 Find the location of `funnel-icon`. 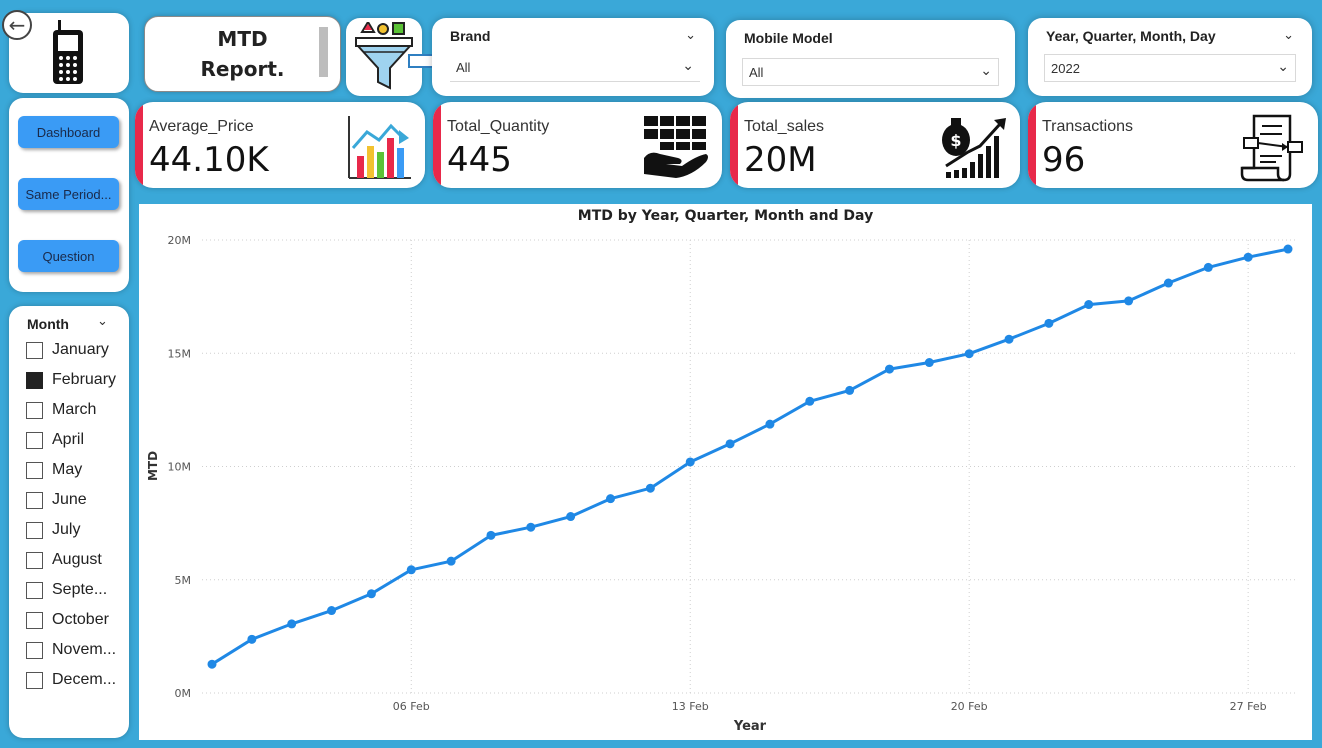

funnel-icon is located at coordinates (384, 56).